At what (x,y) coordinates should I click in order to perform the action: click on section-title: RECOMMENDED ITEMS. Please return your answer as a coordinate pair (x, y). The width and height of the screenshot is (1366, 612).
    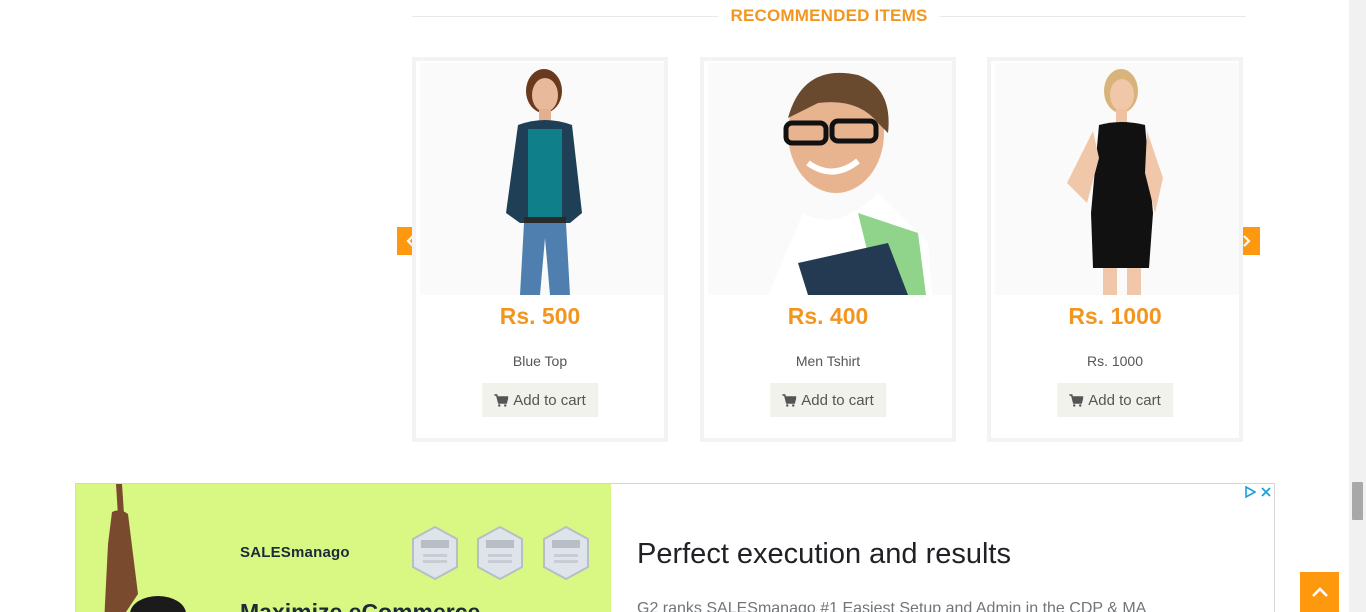
    Looking at the image, I should click on (829, 16).